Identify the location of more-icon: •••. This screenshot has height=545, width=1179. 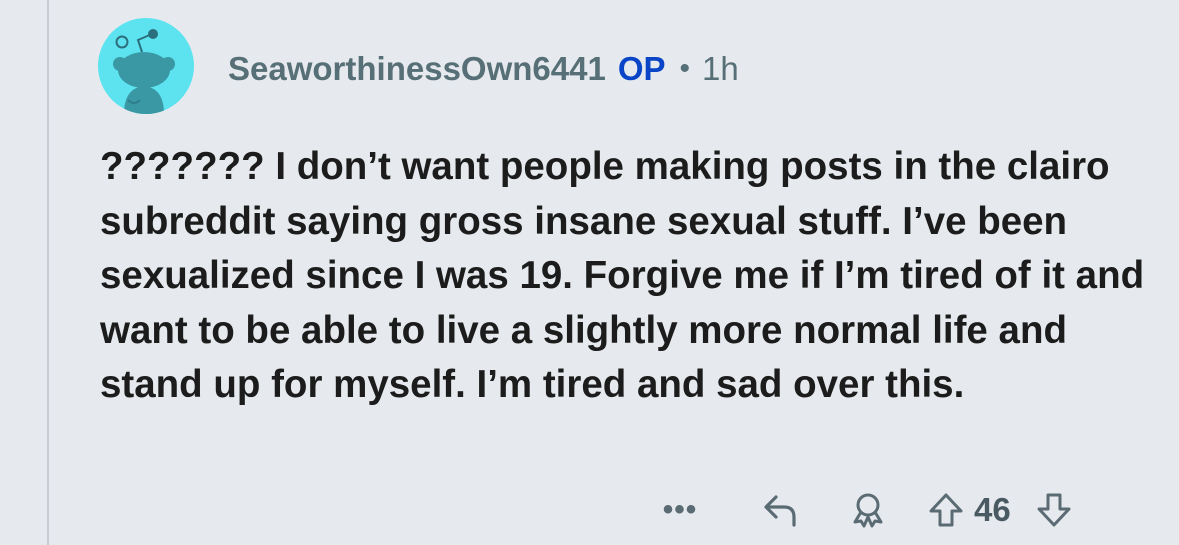
(680, 509).